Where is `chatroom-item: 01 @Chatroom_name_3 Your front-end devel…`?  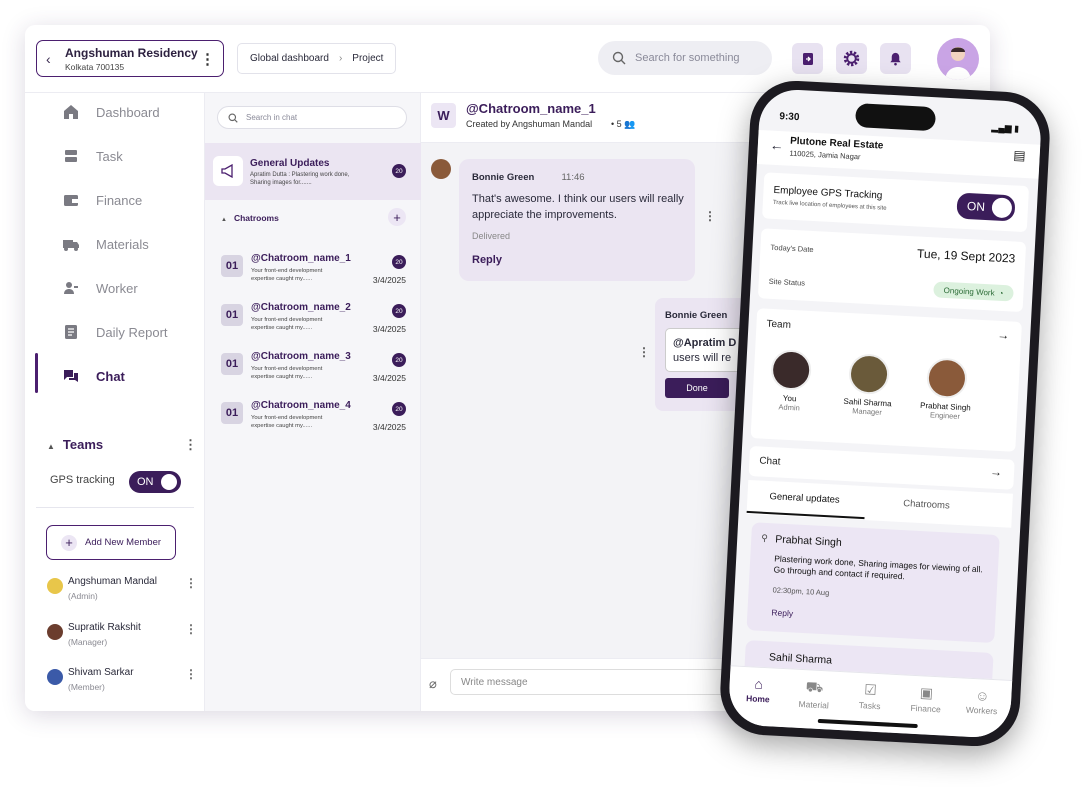
chatroom-item: 01 @Chatroom_name_3 Your front-end devel… is located at coordinates (313, 371).